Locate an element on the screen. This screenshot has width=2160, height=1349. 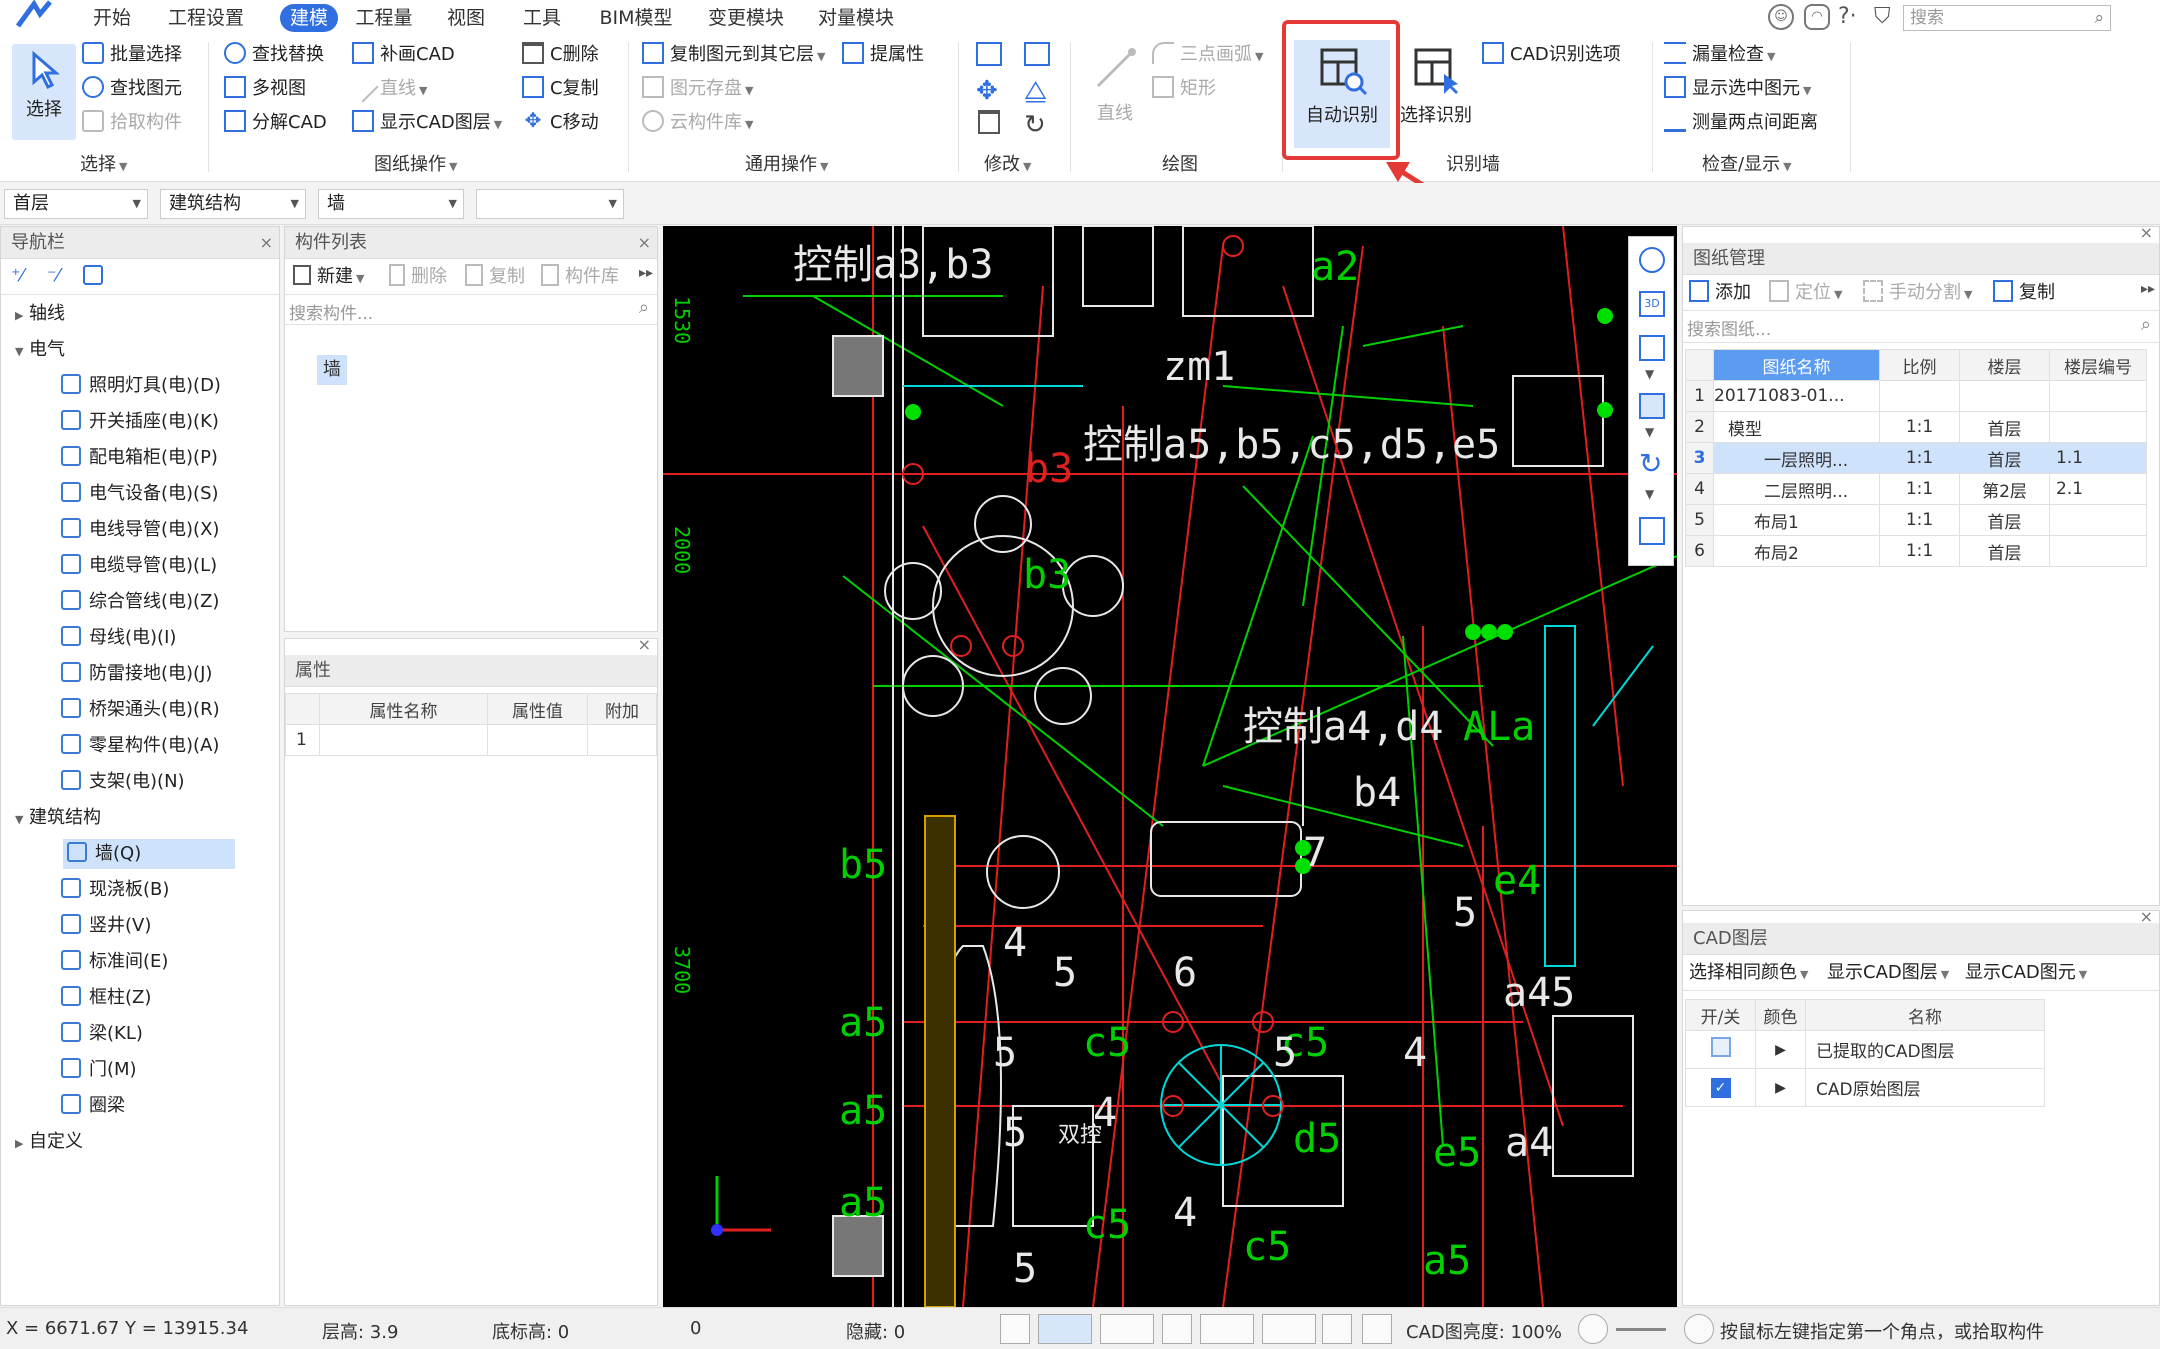
nav-item: 门(M) is located at coordinates (99, 1070).